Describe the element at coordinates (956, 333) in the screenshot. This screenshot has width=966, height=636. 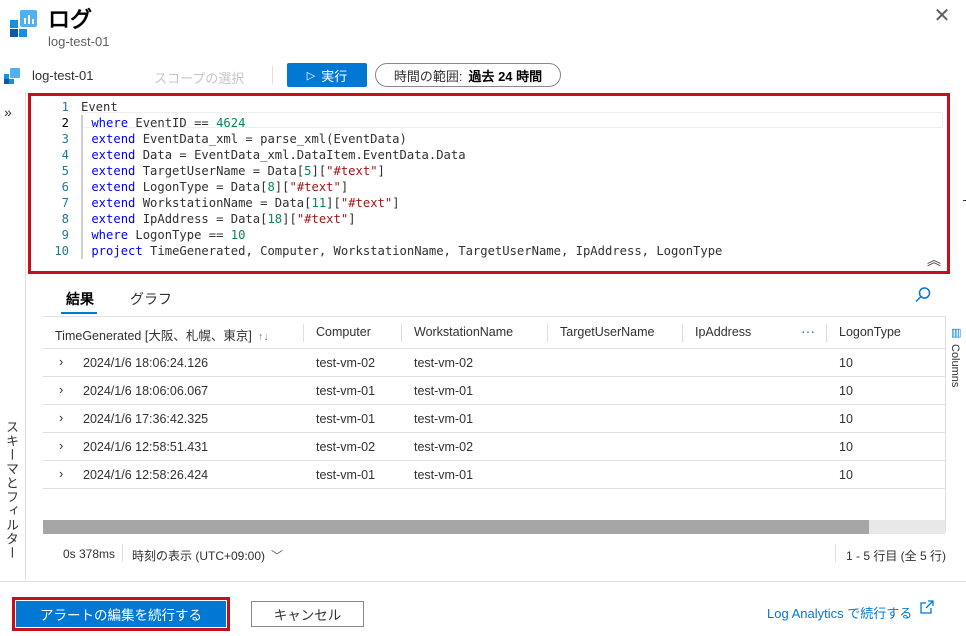
I see `columns-icon: ▥` at that location.